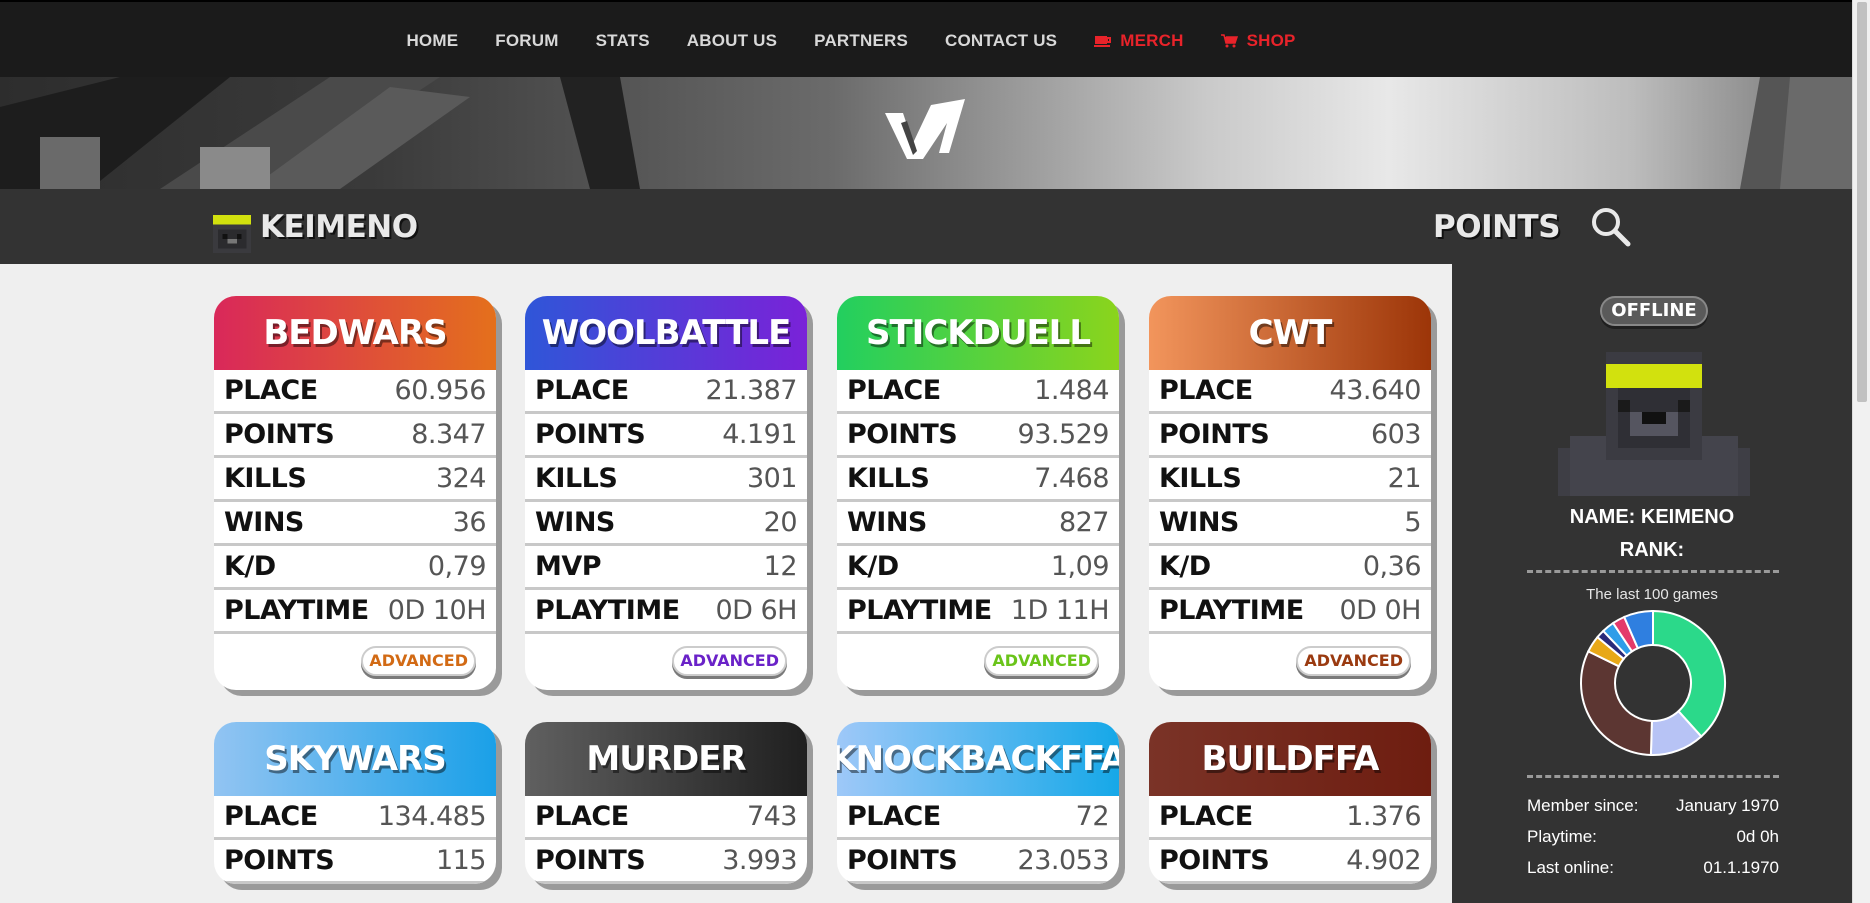  I want to click on page-scrollbar, so click(1861, 451).